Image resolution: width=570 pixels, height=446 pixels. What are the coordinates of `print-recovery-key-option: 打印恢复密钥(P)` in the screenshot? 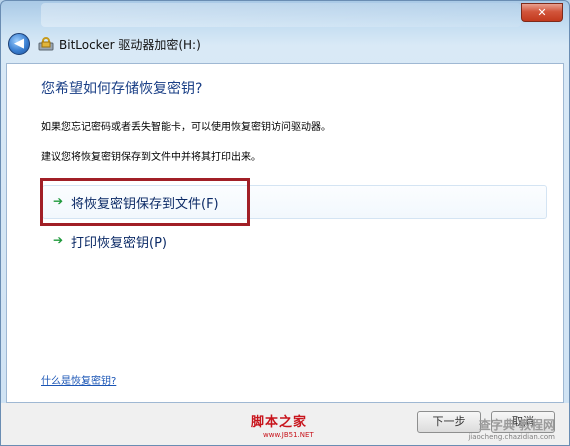 It's located at (119, 241).